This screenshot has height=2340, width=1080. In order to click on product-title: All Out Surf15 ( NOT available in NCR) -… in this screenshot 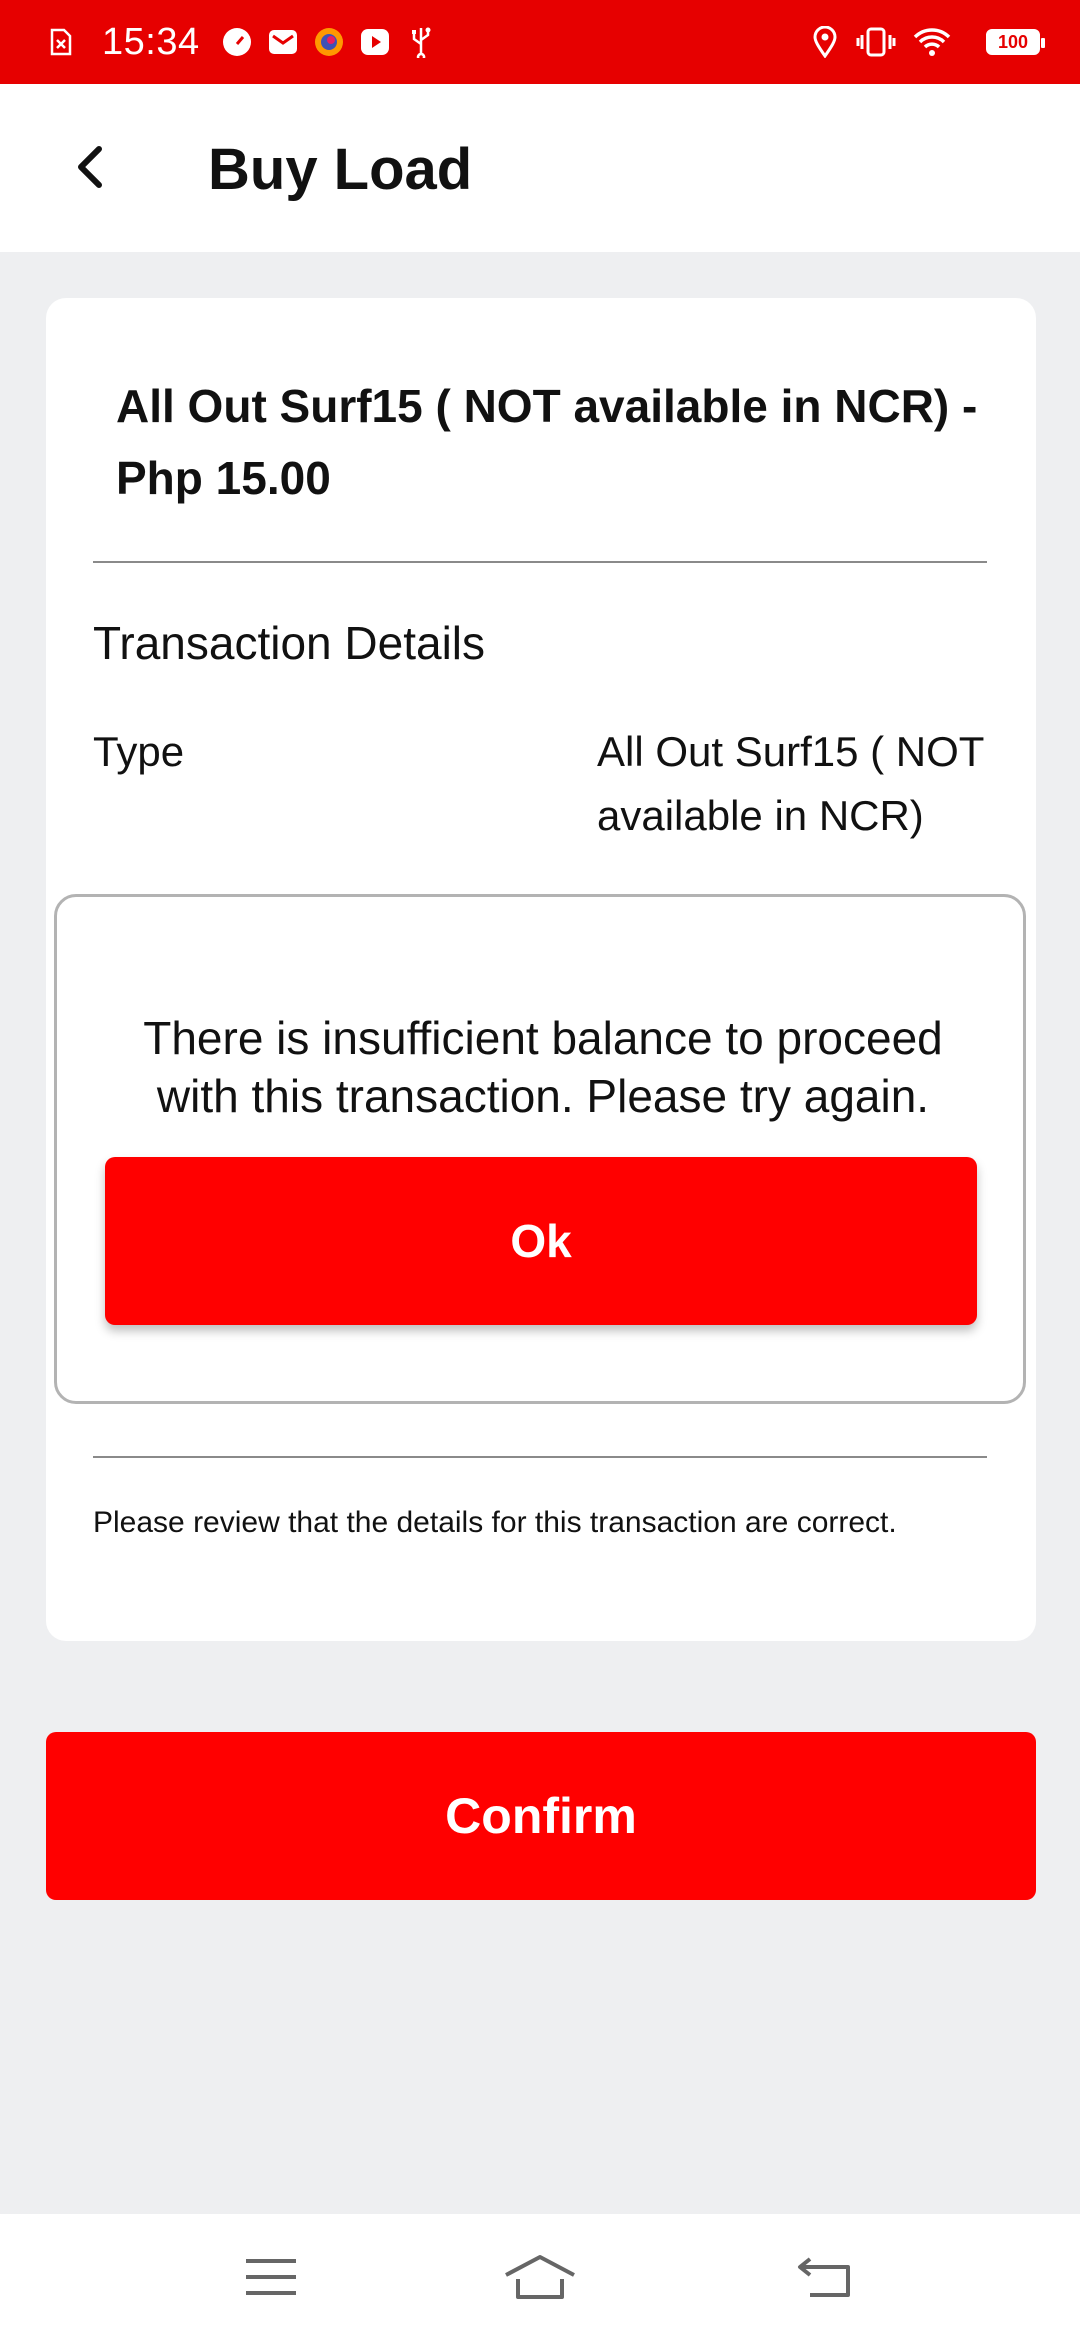, I will do `click(547, 442)`.